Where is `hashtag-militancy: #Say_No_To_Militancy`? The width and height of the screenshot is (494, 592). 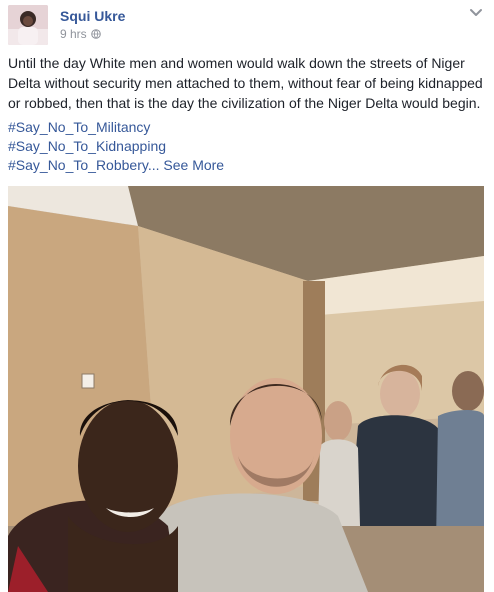 hashtag-militancy: #Say_No_To_Militancy is located at coordinates (248, 127).